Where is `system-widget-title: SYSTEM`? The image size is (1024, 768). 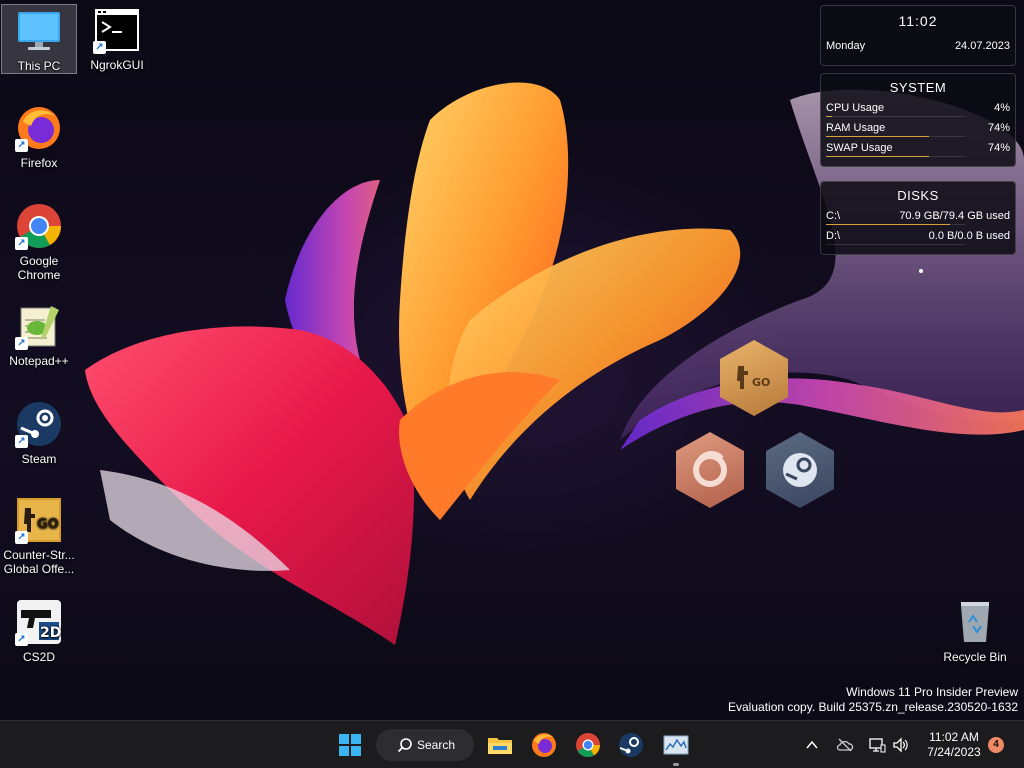 system-widget-title: SYSTEM is located at coordinates (918, 87).